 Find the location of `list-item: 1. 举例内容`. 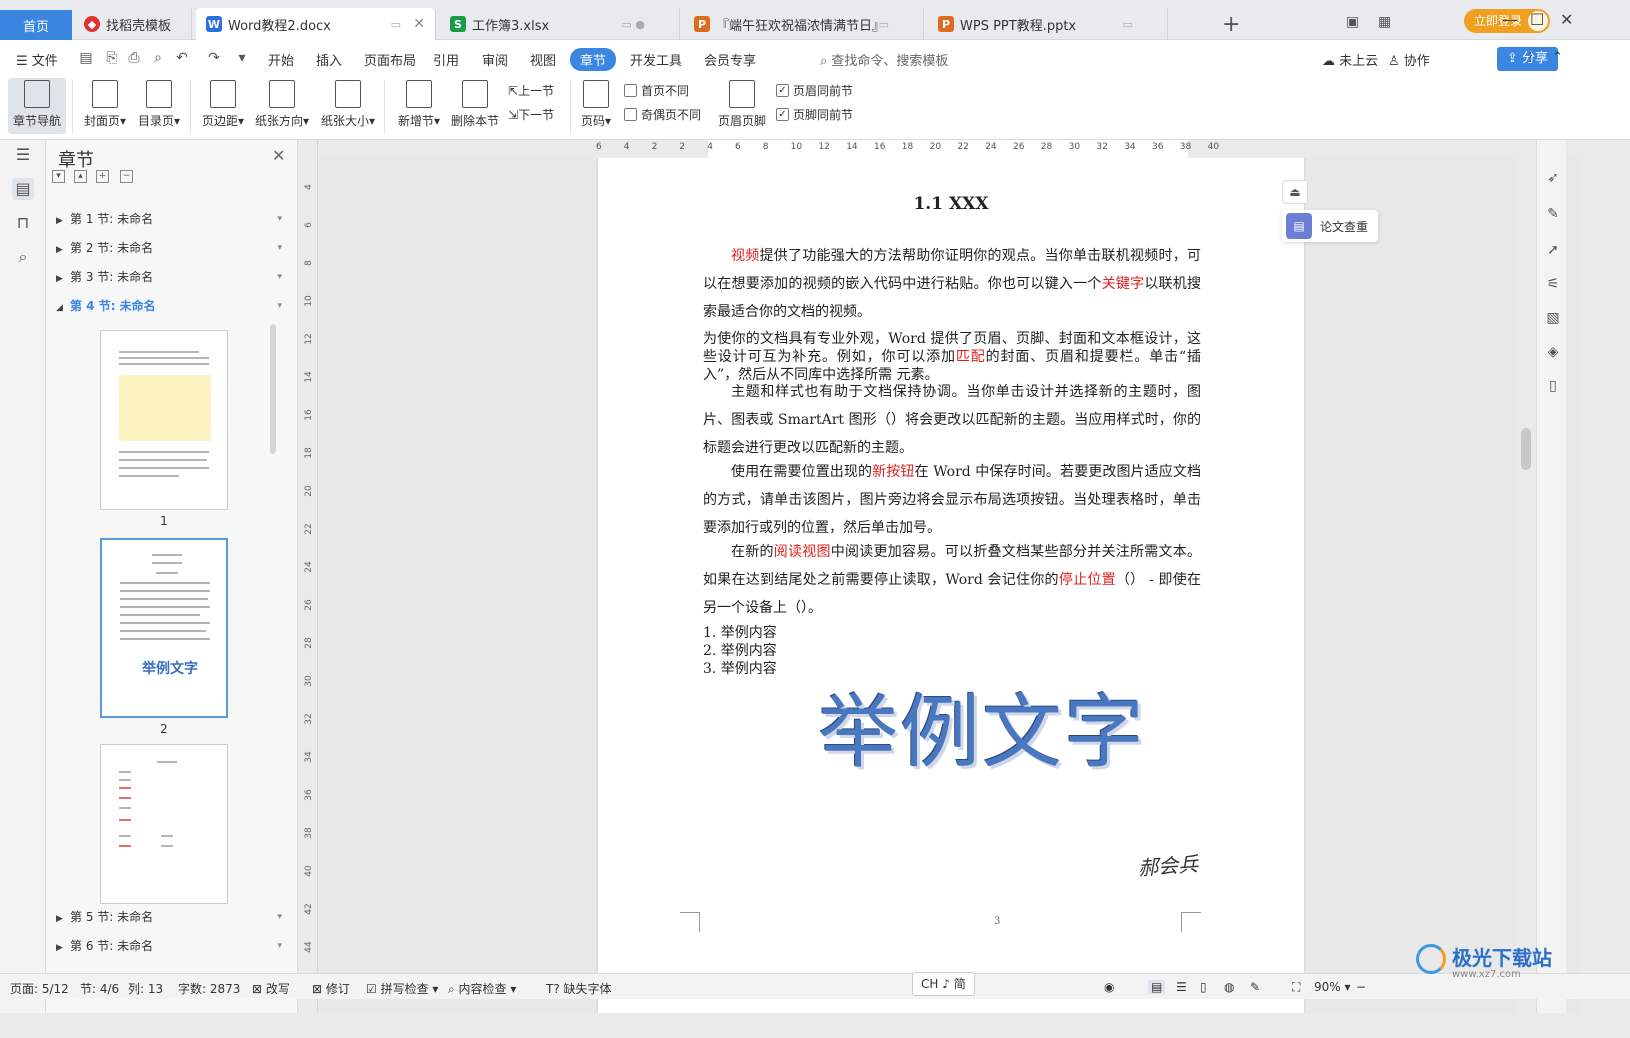

list-item: 1. 举例内容 is located at coordinates (740, 633).